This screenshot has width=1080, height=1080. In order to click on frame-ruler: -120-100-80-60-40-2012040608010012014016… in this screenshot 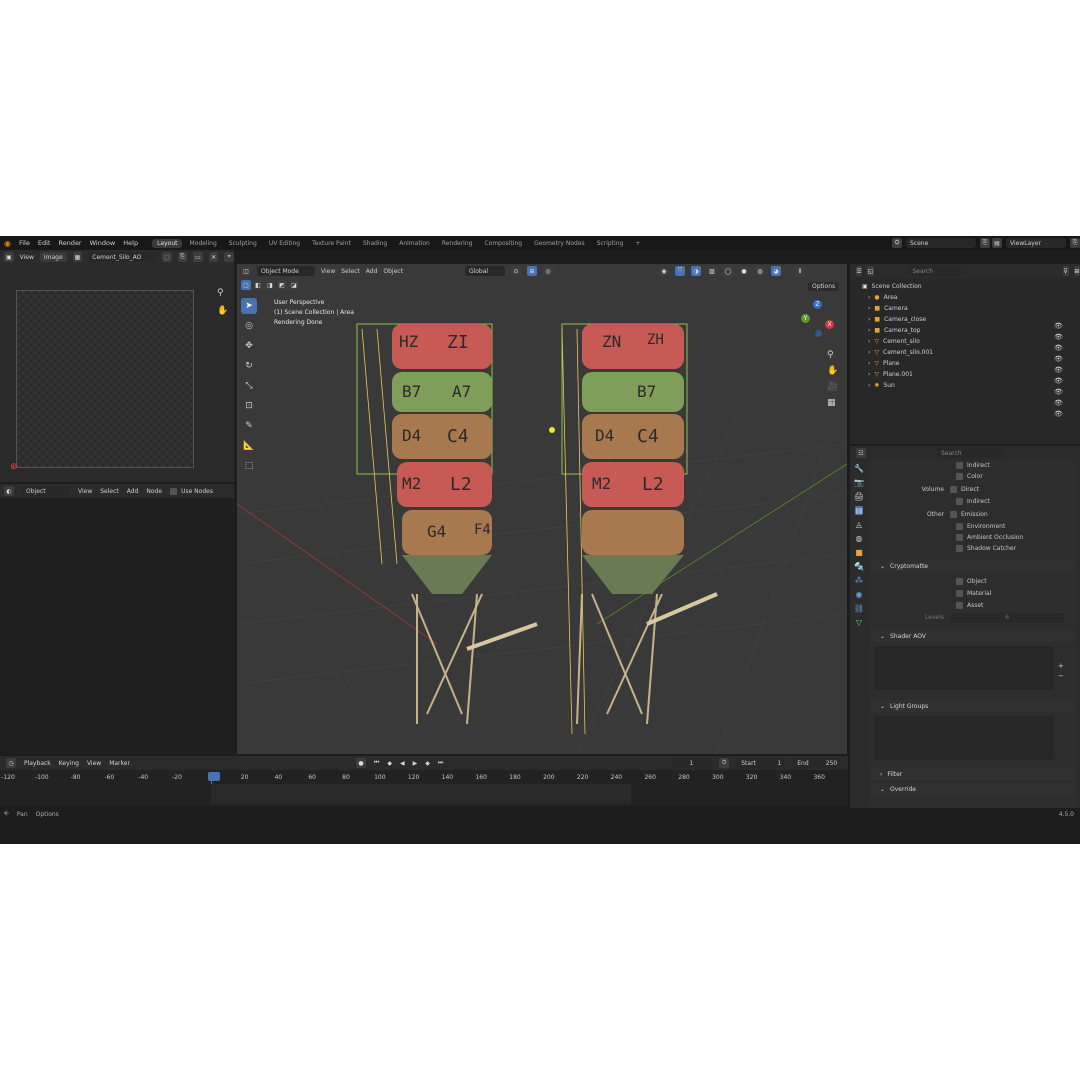, I will do `click(424, 778)`.